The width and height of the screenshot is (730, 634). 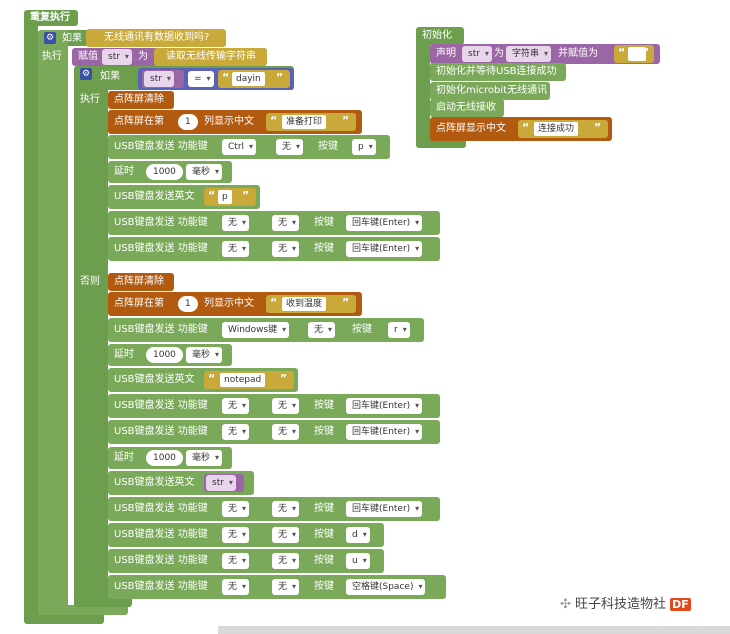 What do you see at coordinates (304, 304) in the screenshot?
I see `led-string-value: 收到温度` at bounding box center [304, 304].